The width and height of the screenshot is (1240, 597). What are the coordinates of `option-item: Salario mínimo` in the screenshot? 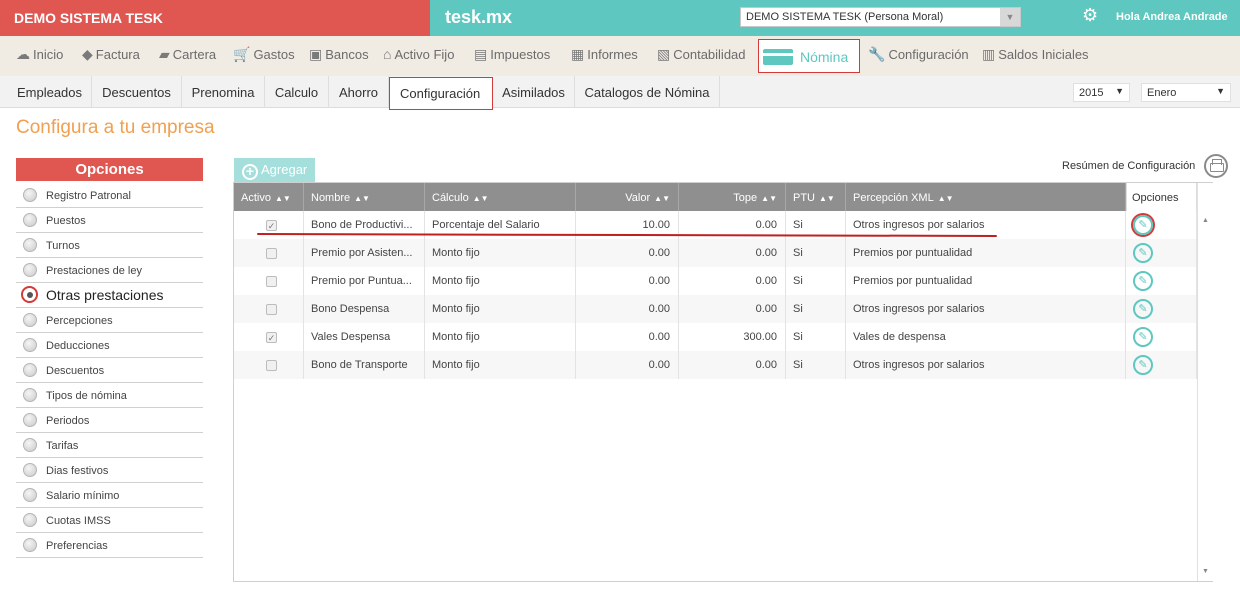 It's located at (109, 495).